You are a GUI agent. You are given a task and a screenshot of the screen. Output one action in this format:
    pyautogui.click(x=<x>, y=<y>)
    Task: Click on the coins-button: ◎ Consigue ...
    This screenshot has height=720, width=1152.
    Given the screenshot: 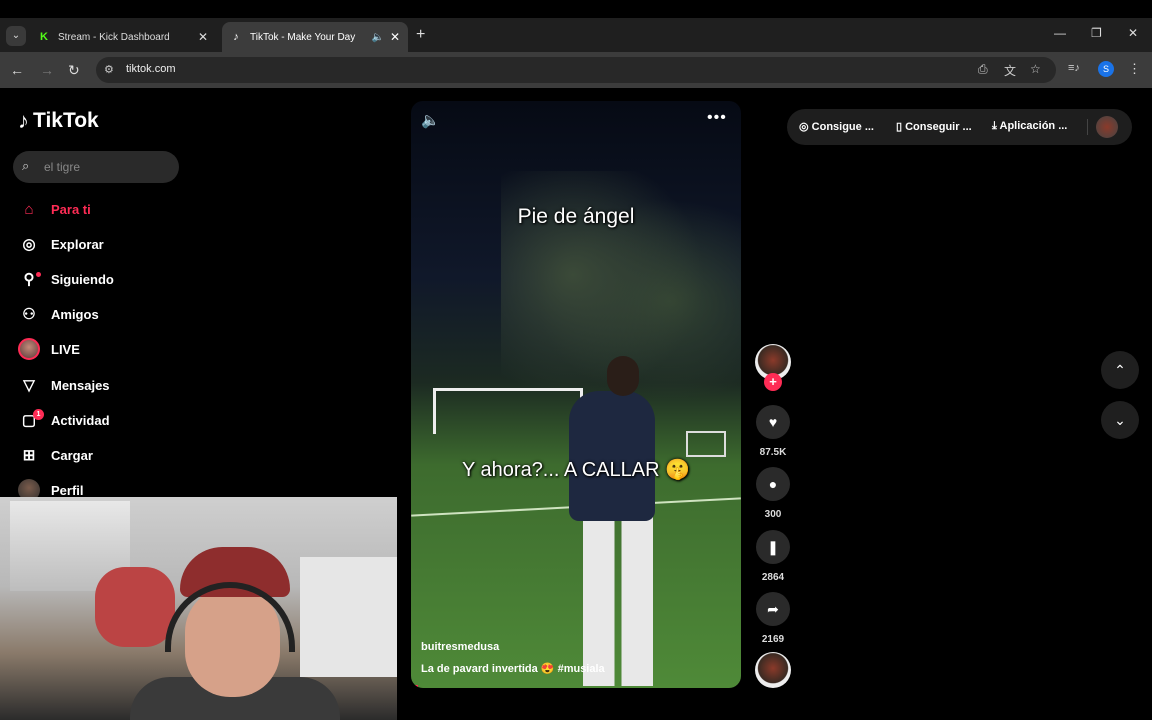 What is the action you would take?
    pyautogui.click(x=836, y=126)
    